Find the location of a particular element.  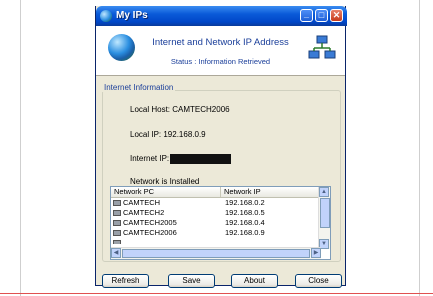

network-status-text: Network is Installed is located at coordinates (165, 181).